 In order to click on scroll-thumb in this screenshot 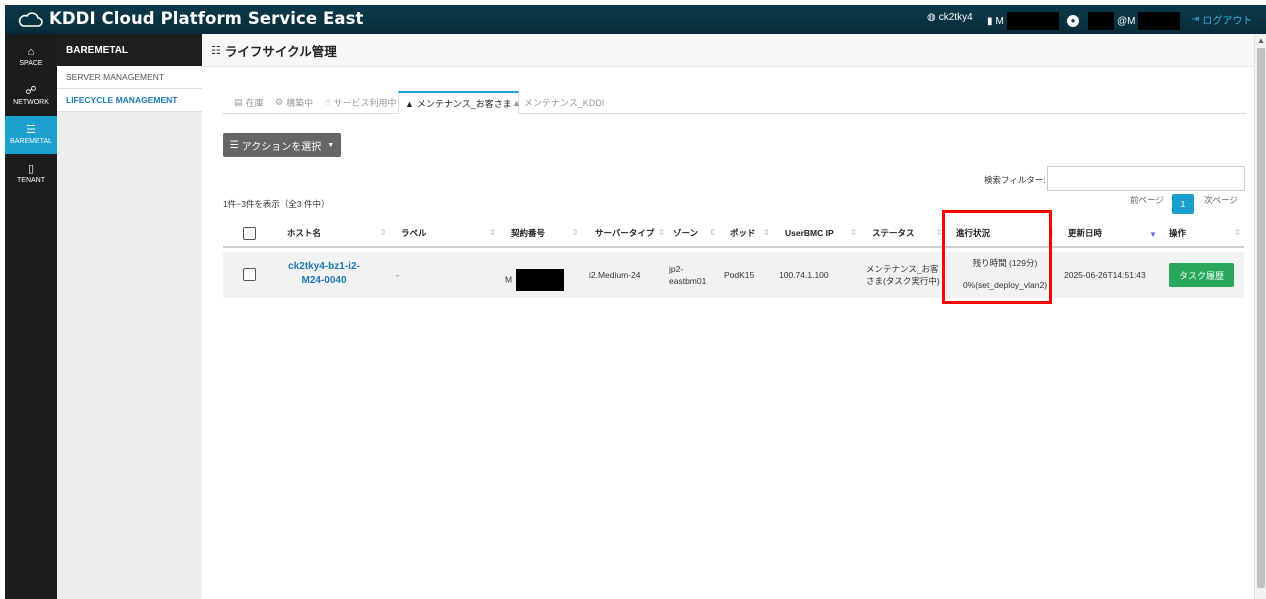, I will do `click(1261, 318)`.